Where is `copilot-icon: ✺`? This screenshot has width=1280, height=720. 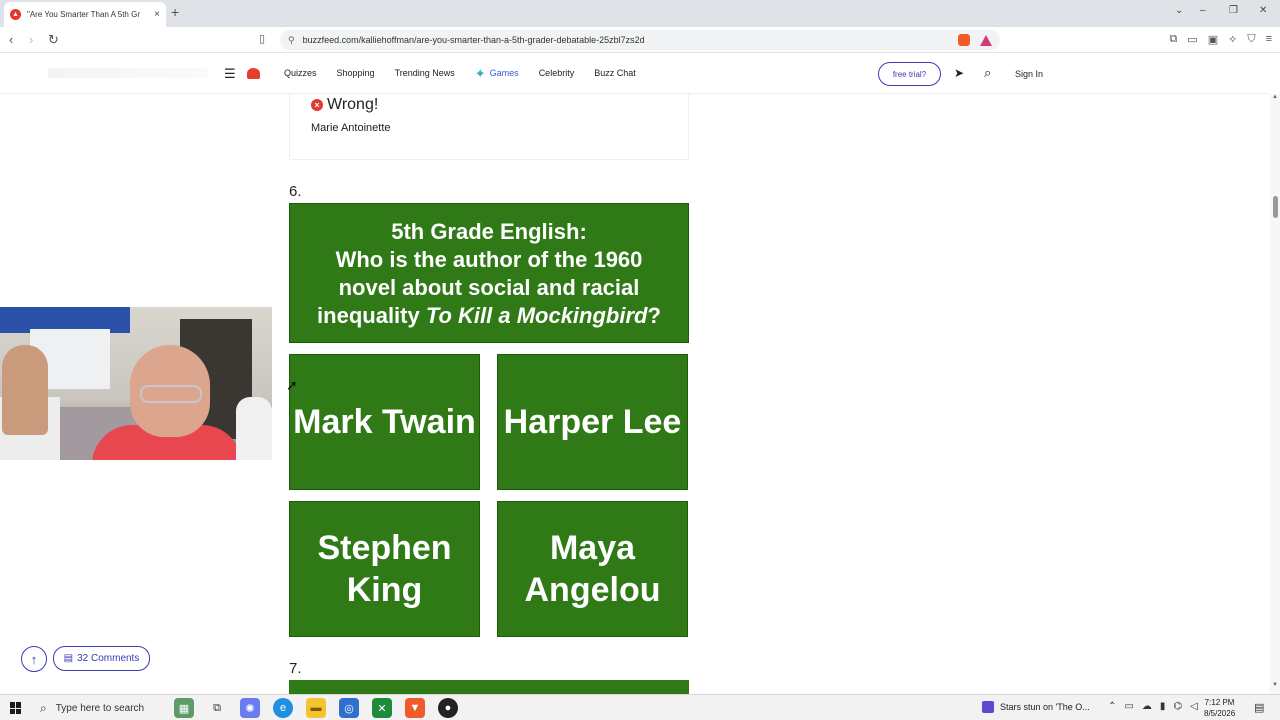
copilot-icon: ✺ is located at coordinates (250, 708).